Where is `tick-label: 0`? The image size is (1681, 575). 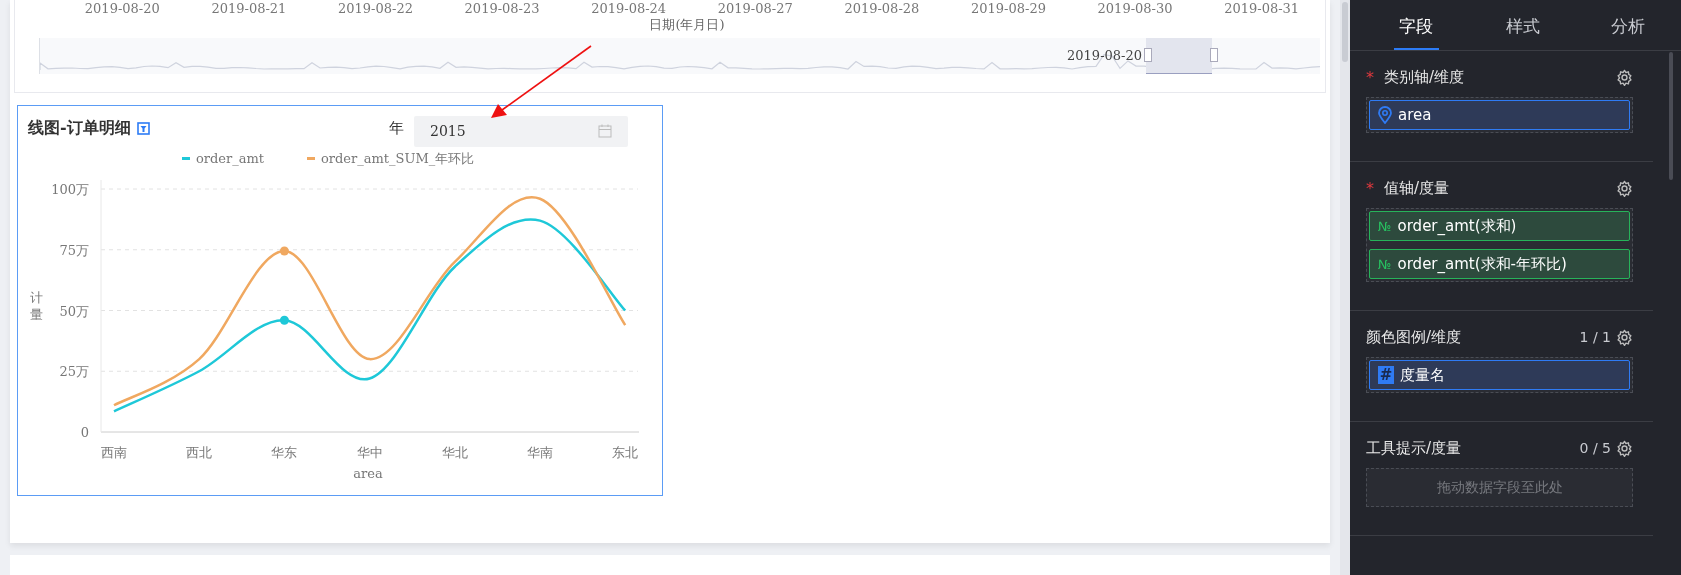
tick-label: 0 is located at coordinates (84, 432).